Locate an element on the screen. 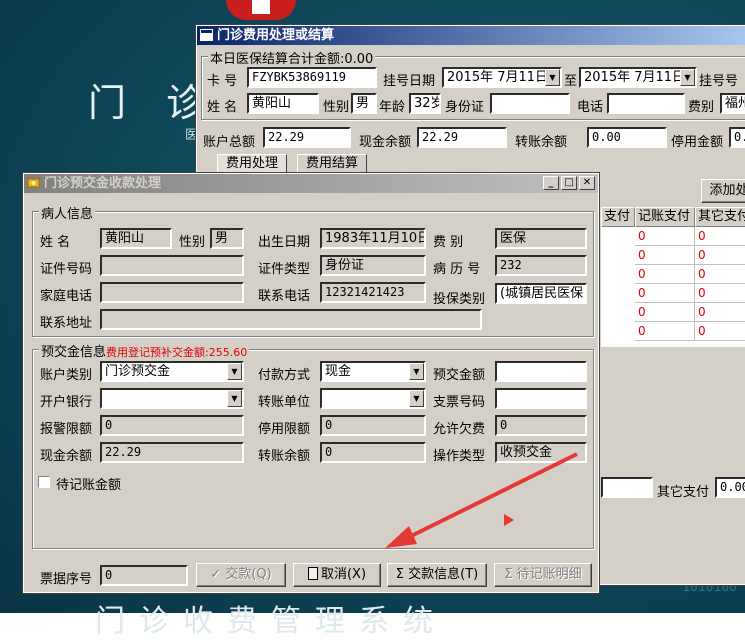 Image resolution: width=745 pixels, height=640 pixels. card-number-field: FZYBK53869119 is located at coordinates (312, 77).